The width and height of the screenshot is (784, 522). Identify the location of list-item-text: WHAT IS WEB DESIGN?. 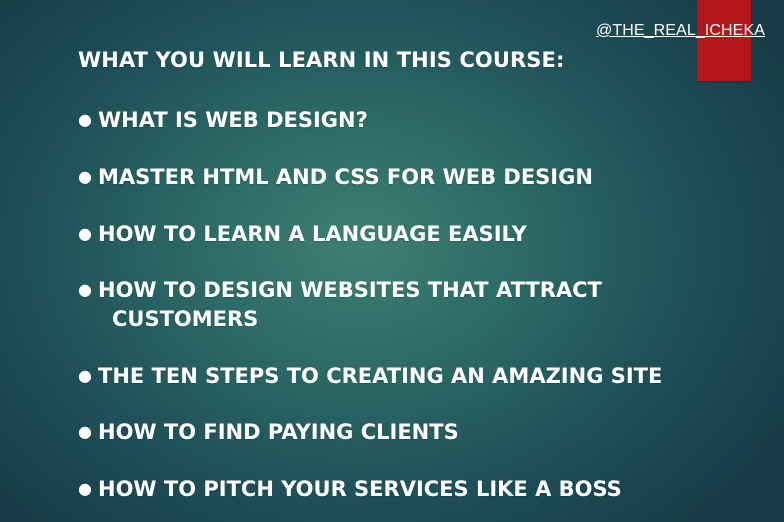
(233, 120).